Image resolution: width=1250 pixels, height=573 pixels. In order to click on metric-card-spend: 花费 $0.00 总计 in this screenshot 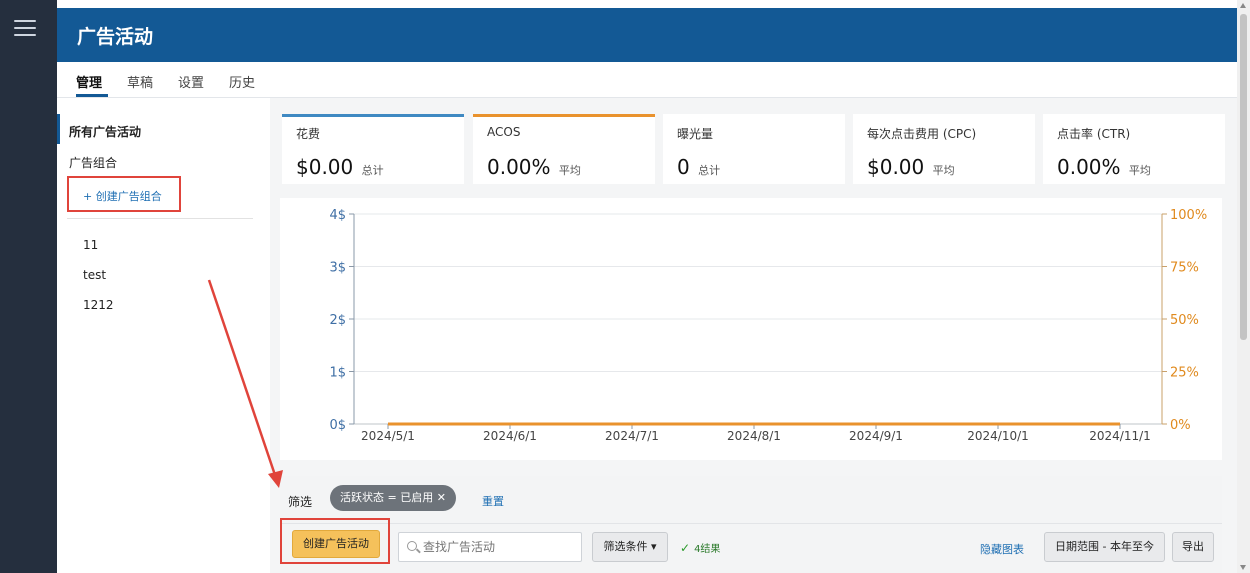, I will do `click(373, 149)`.